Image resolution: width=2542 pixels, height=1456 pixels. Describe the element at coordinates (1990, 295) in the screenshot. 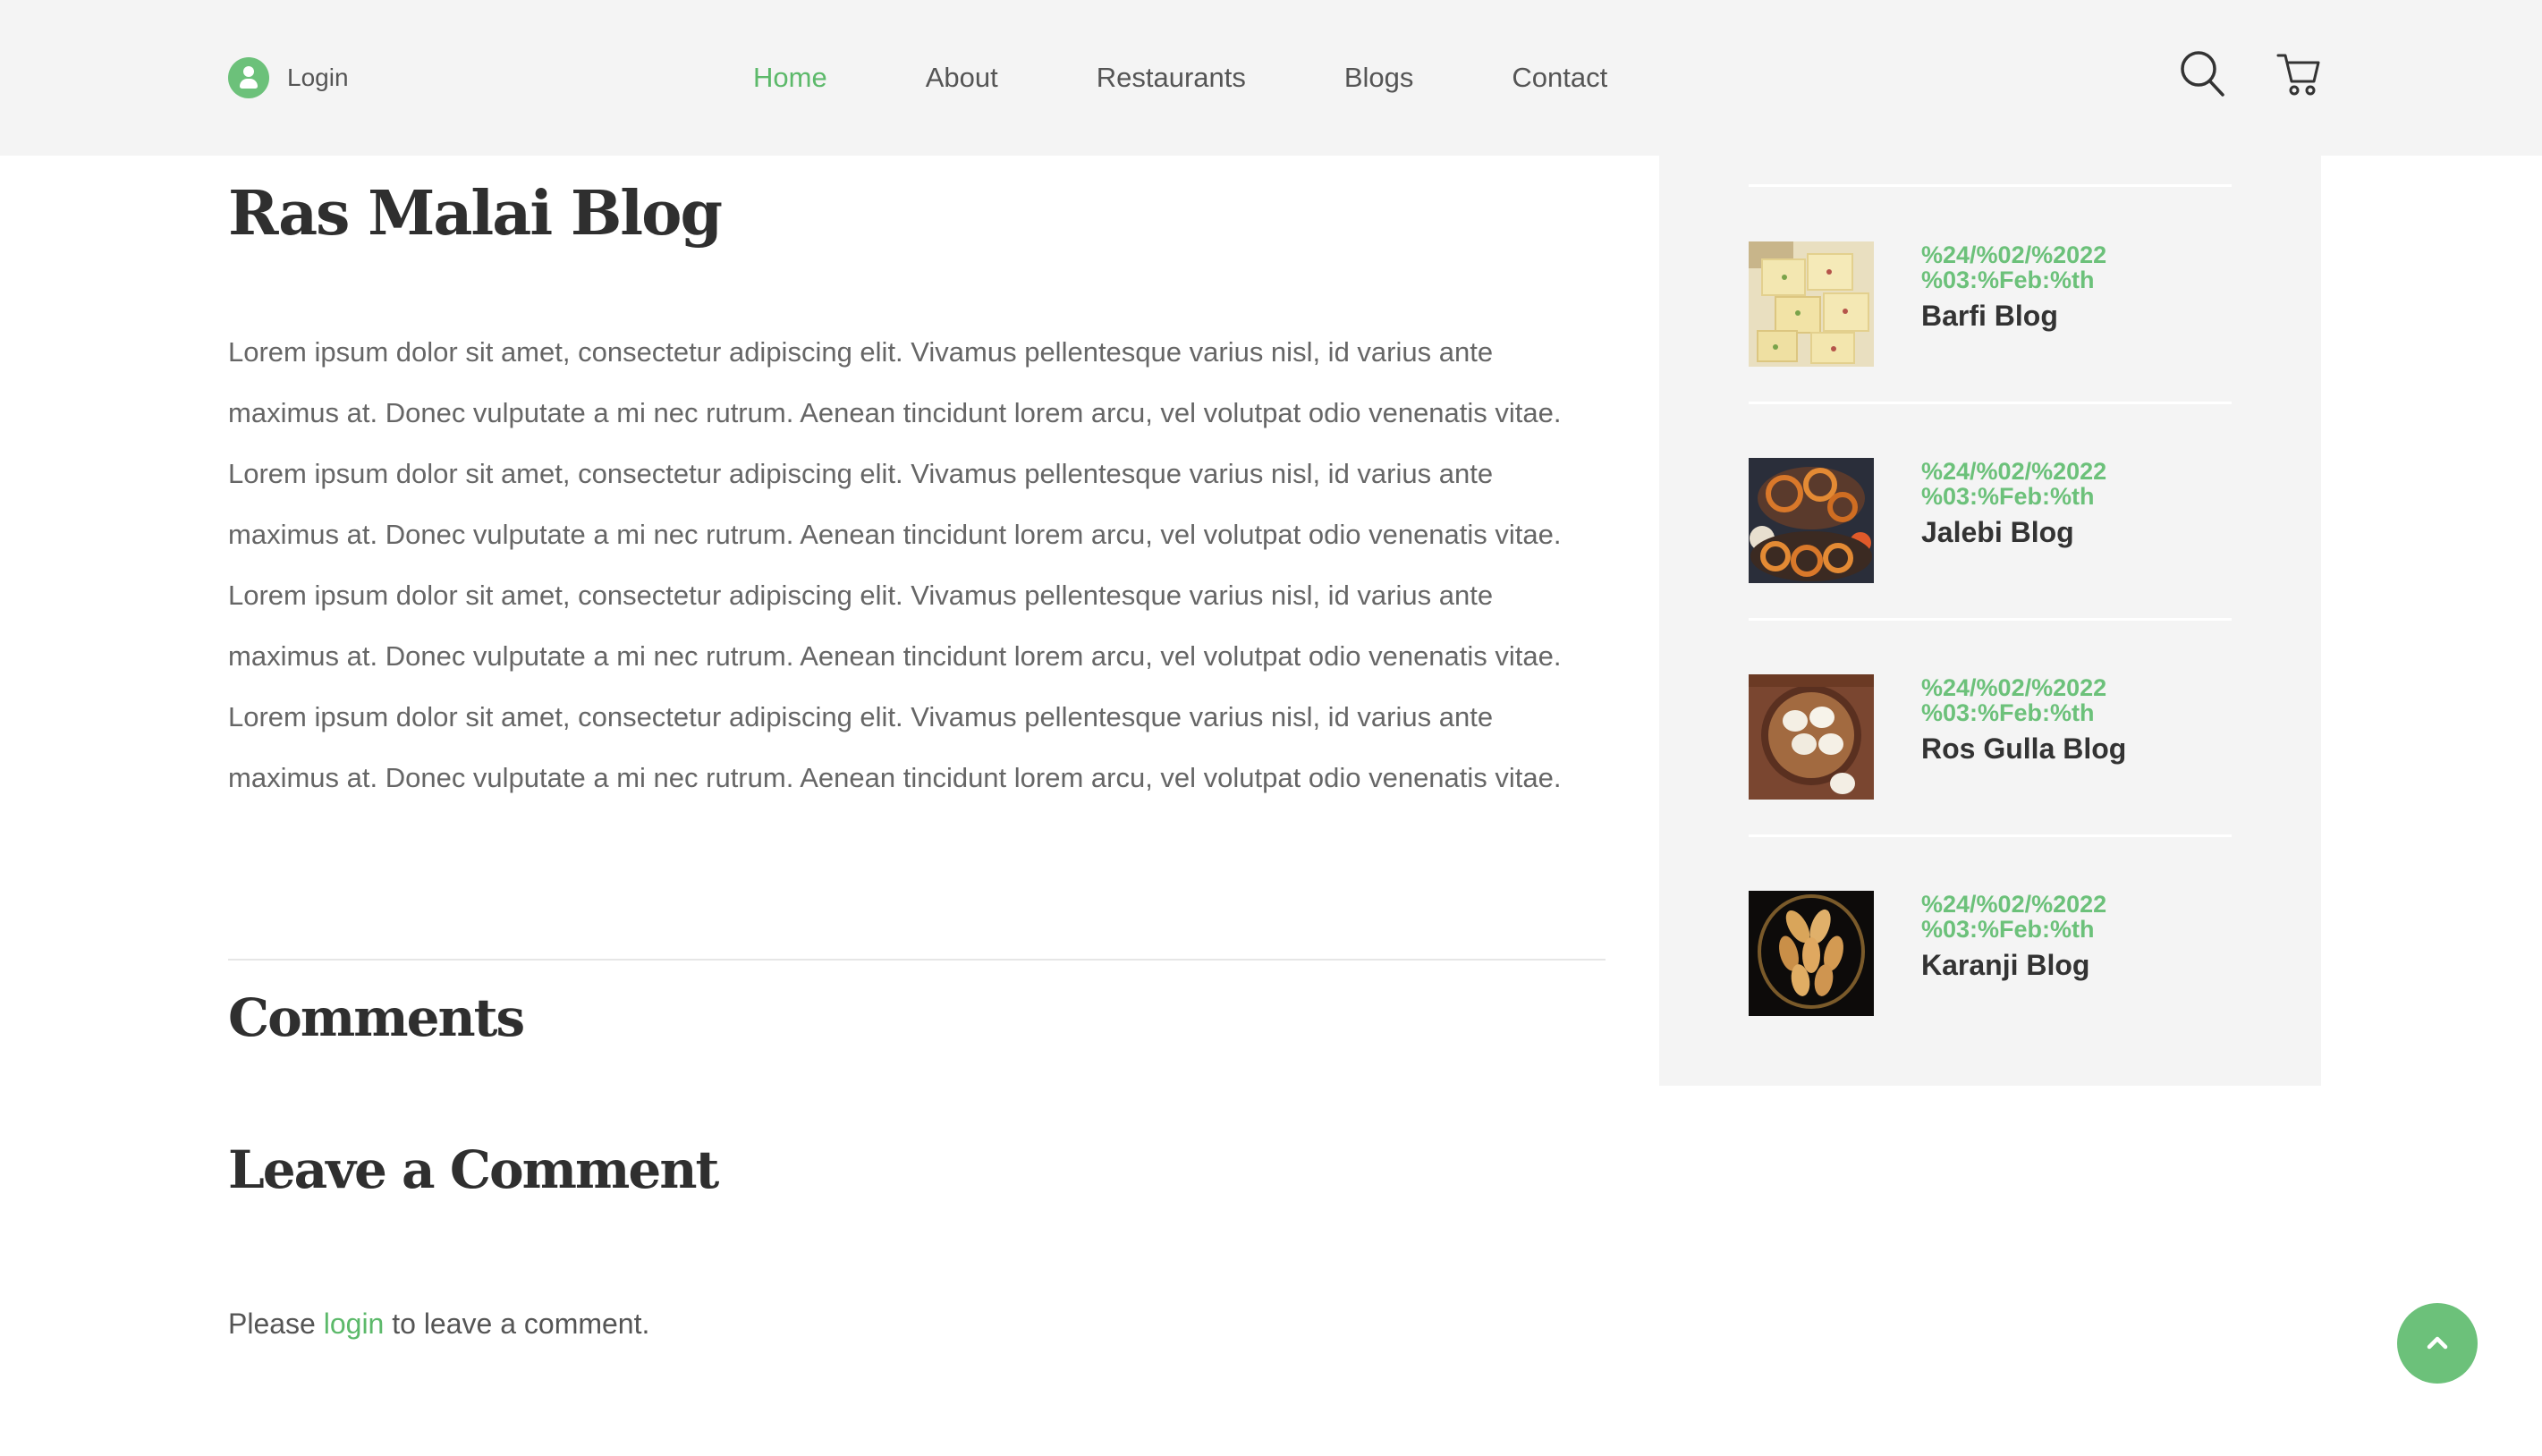

I see `sidebar-post-barfi: %24/%02/%2022 %03:%Feb:%th Barfi Blog` at that location.